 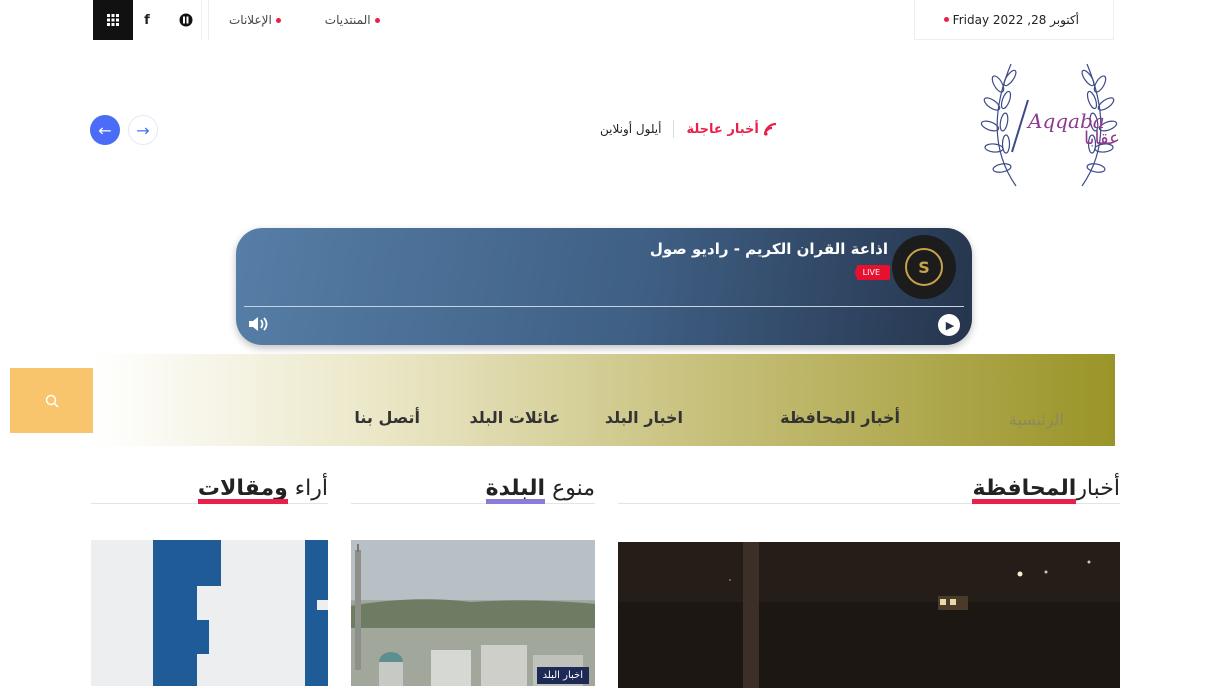 I want to click on article-image-variety: اخبار البلد, so click(x=473, y=613).